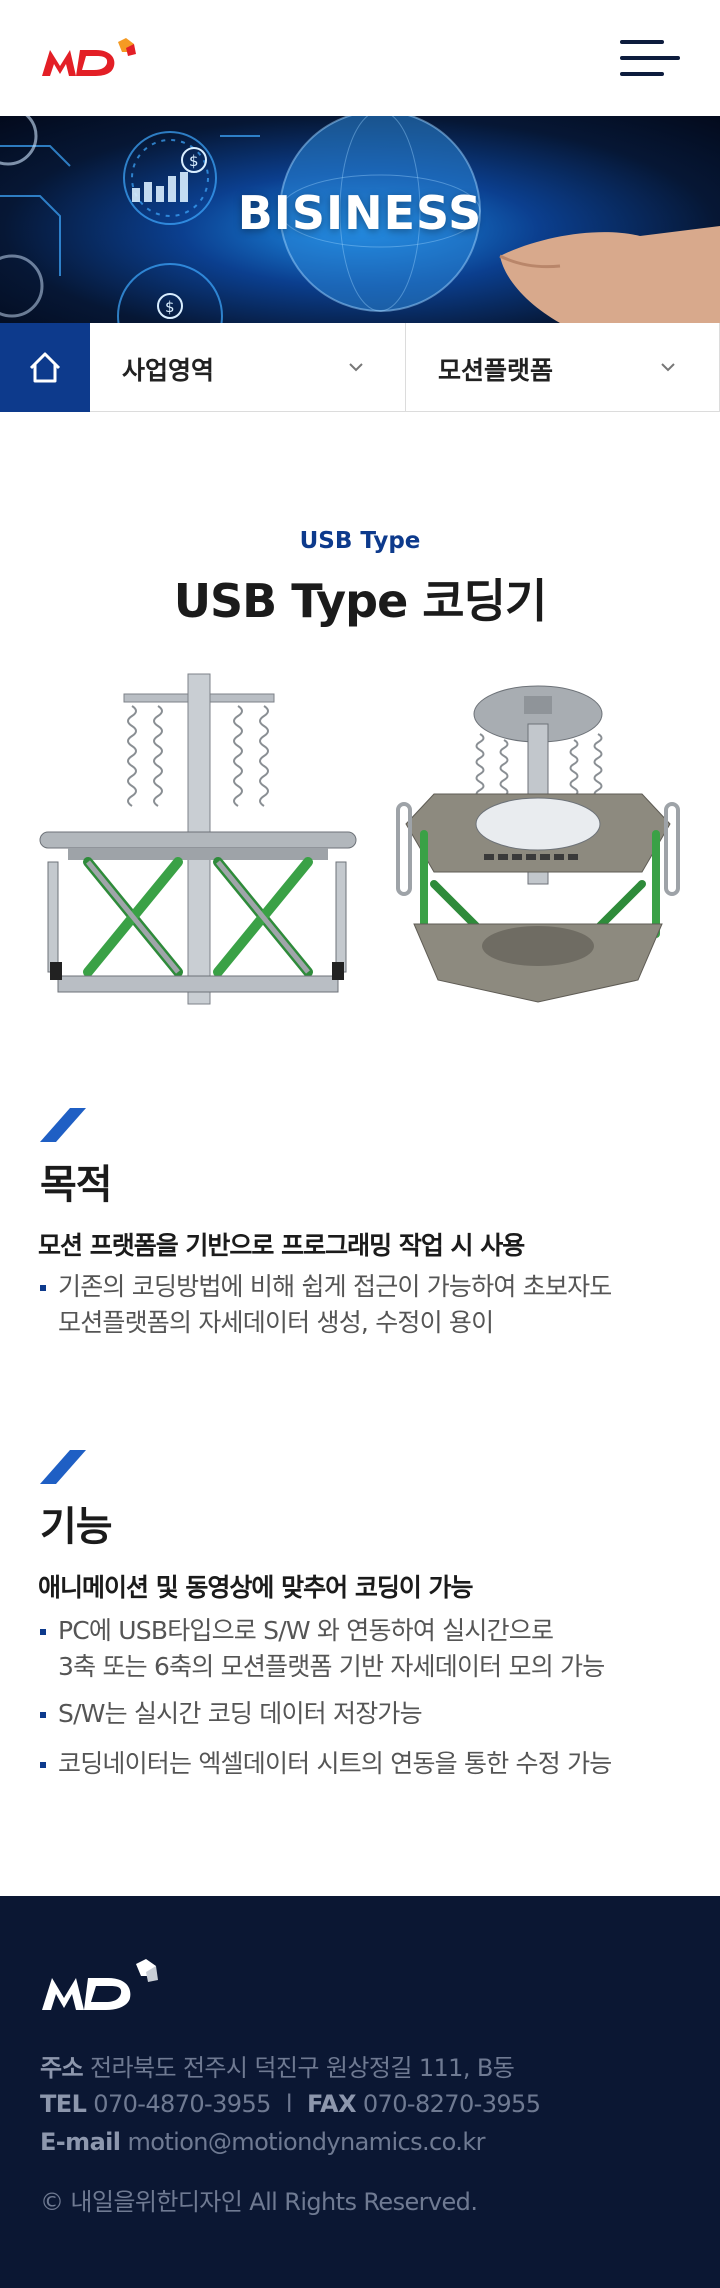  What do you see at coordinates (76, 1185) in the screenshot?
I see `purpose-heading: 목적` at bounding box center [76, 1185].